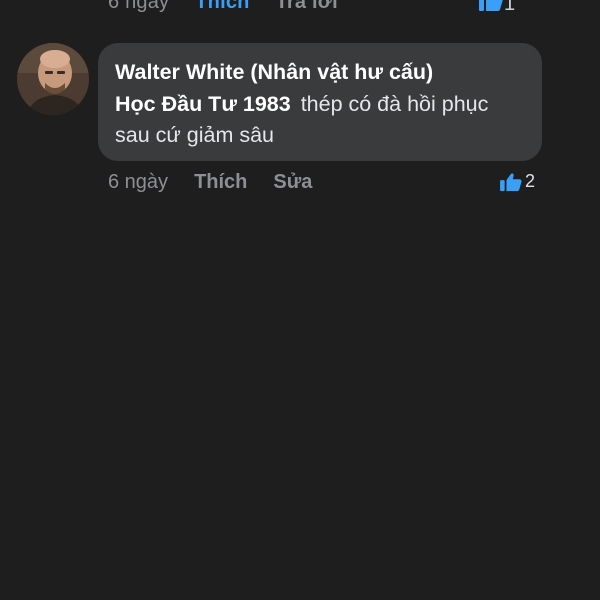 Image resolution: width=600 pixels, height=600 pixels. Describe the element at coordinates (510, 7) in the screenshot. I see `previous-reaction-count: 1` at that location.